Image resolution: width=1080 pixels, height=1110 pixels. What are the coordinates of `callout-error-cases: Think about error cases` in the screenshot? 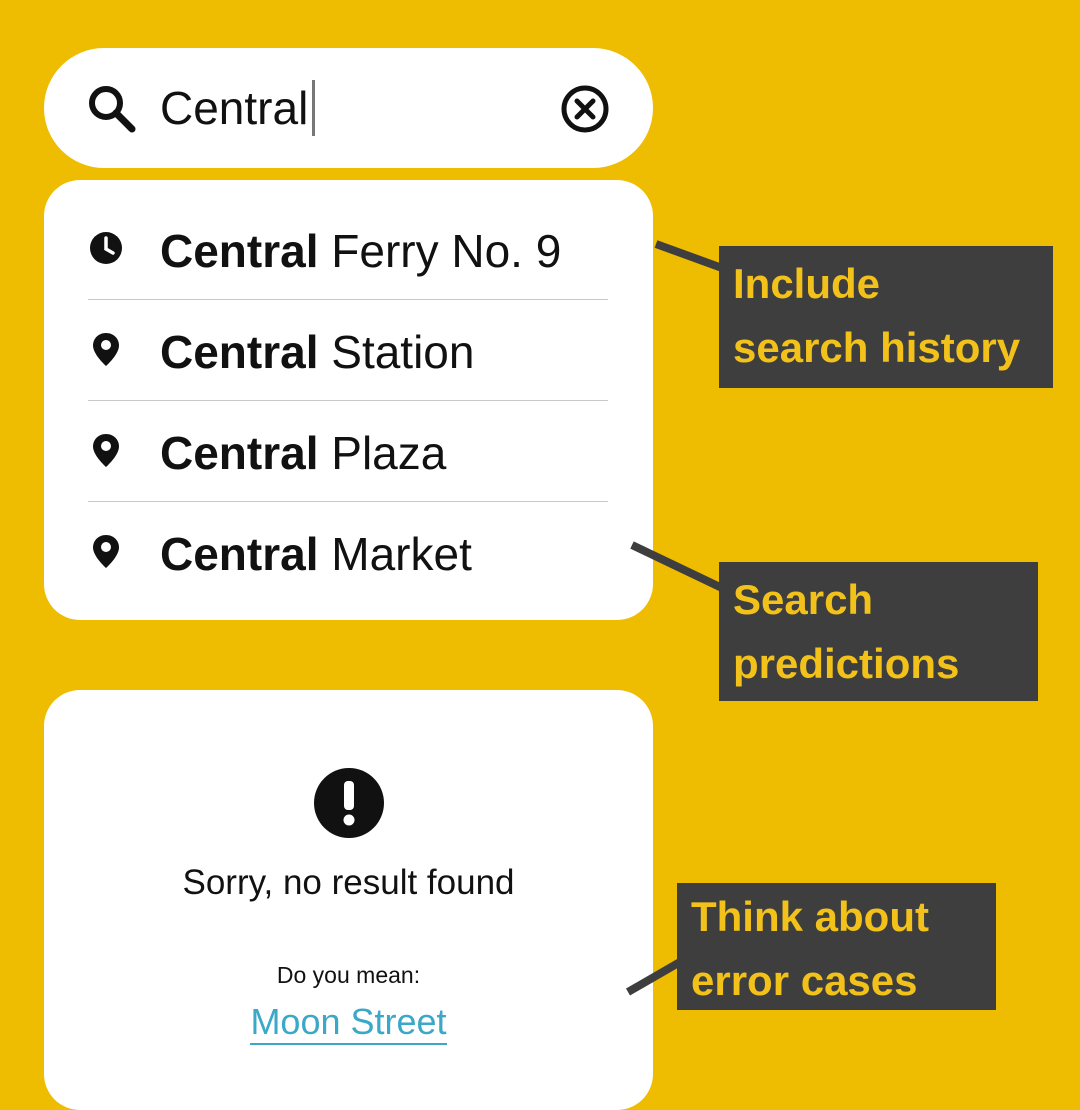 It's located at (836, 946).